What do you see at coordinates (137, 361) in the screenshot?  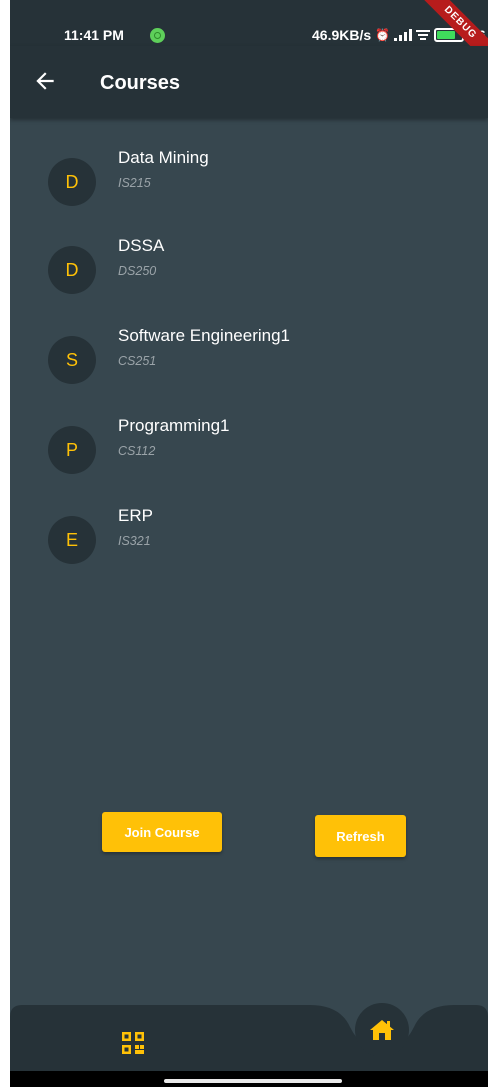 I see `course-code: CS251` at bounding box center [137, 361].